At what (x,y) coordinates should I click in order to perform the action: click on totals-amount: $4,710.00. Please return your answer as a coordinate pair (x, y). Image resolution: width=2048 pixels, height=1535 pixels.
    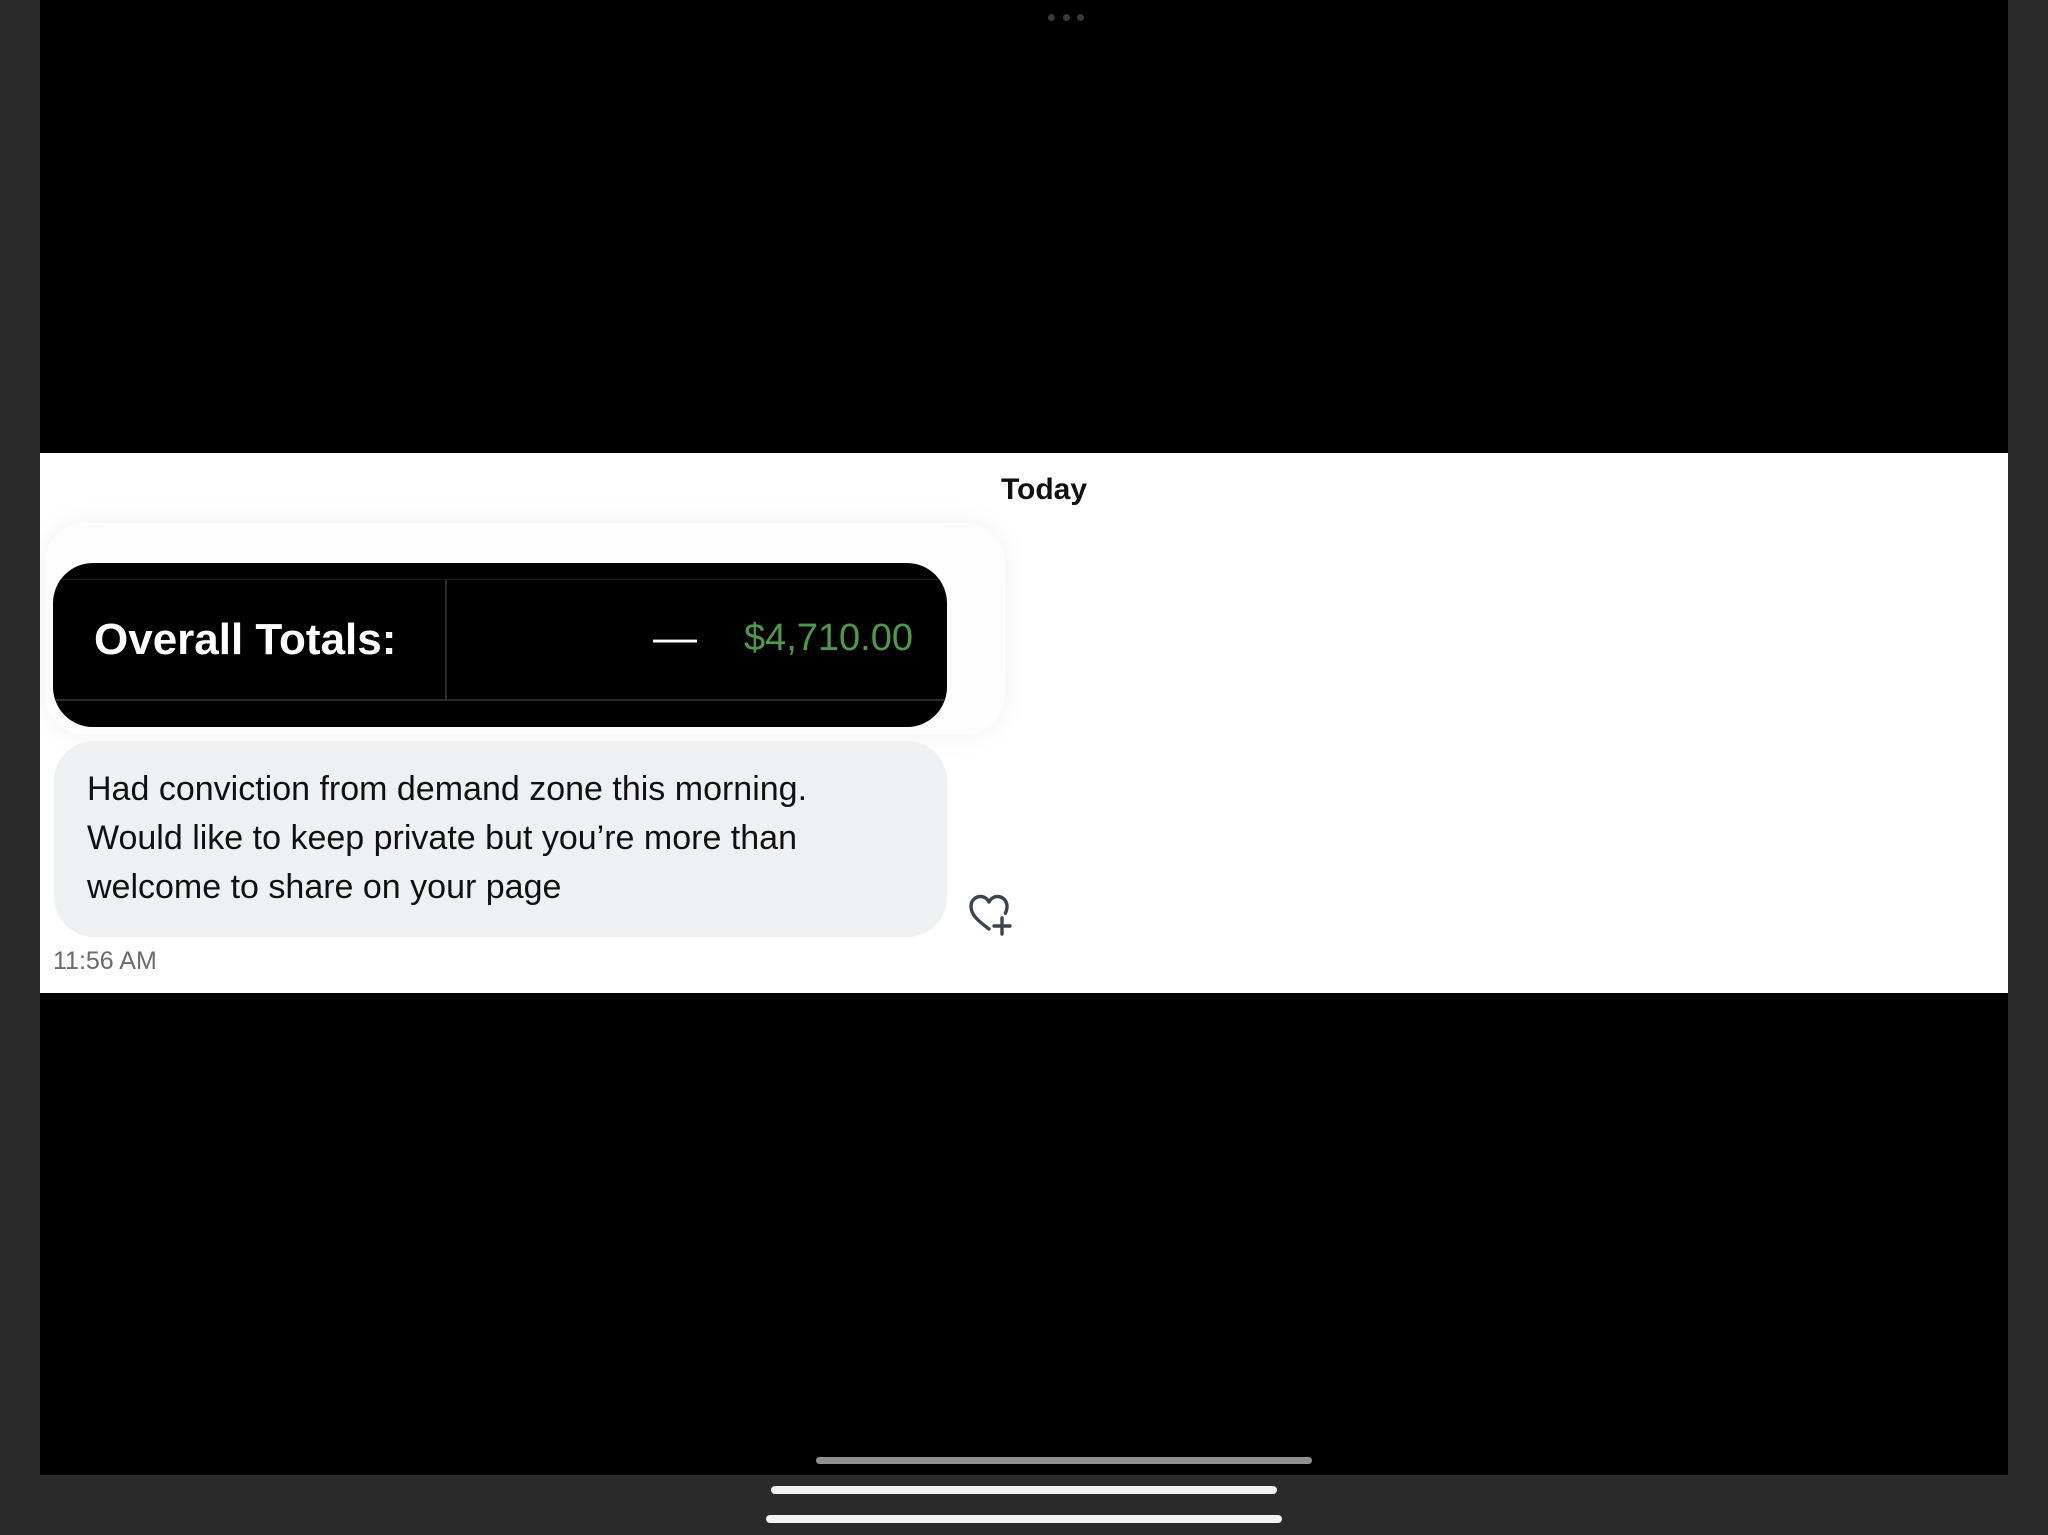
    Looking at the image, I should click on (828, 638).